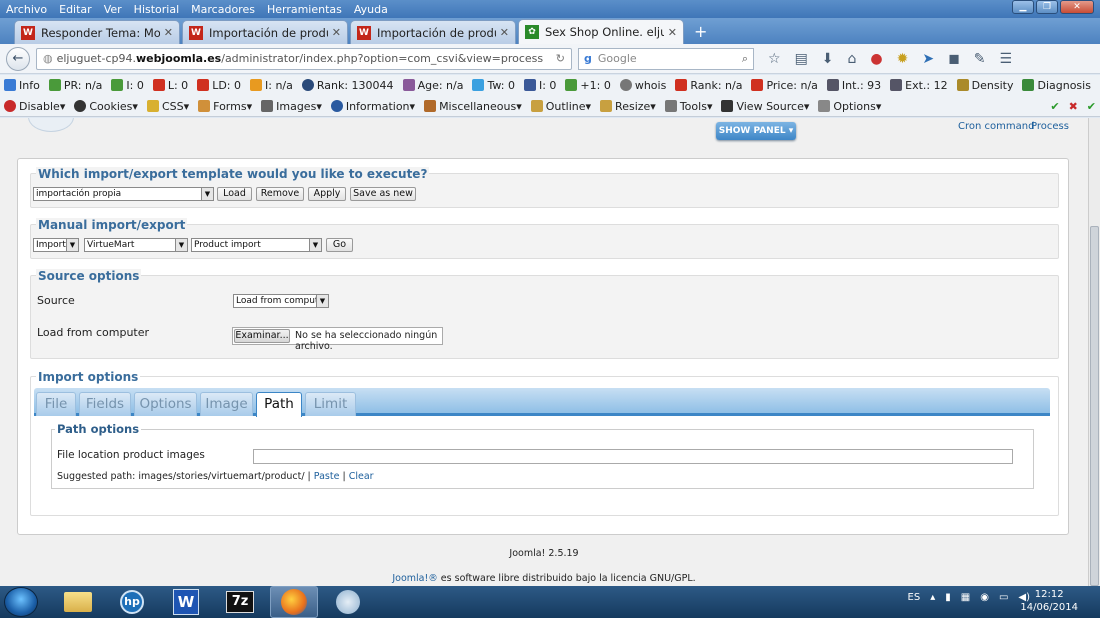  What do you see at coordinates (493, 85) in the screenshot?
I see `seo-twitter: Tw: 0` at bounding box center [493, 85].